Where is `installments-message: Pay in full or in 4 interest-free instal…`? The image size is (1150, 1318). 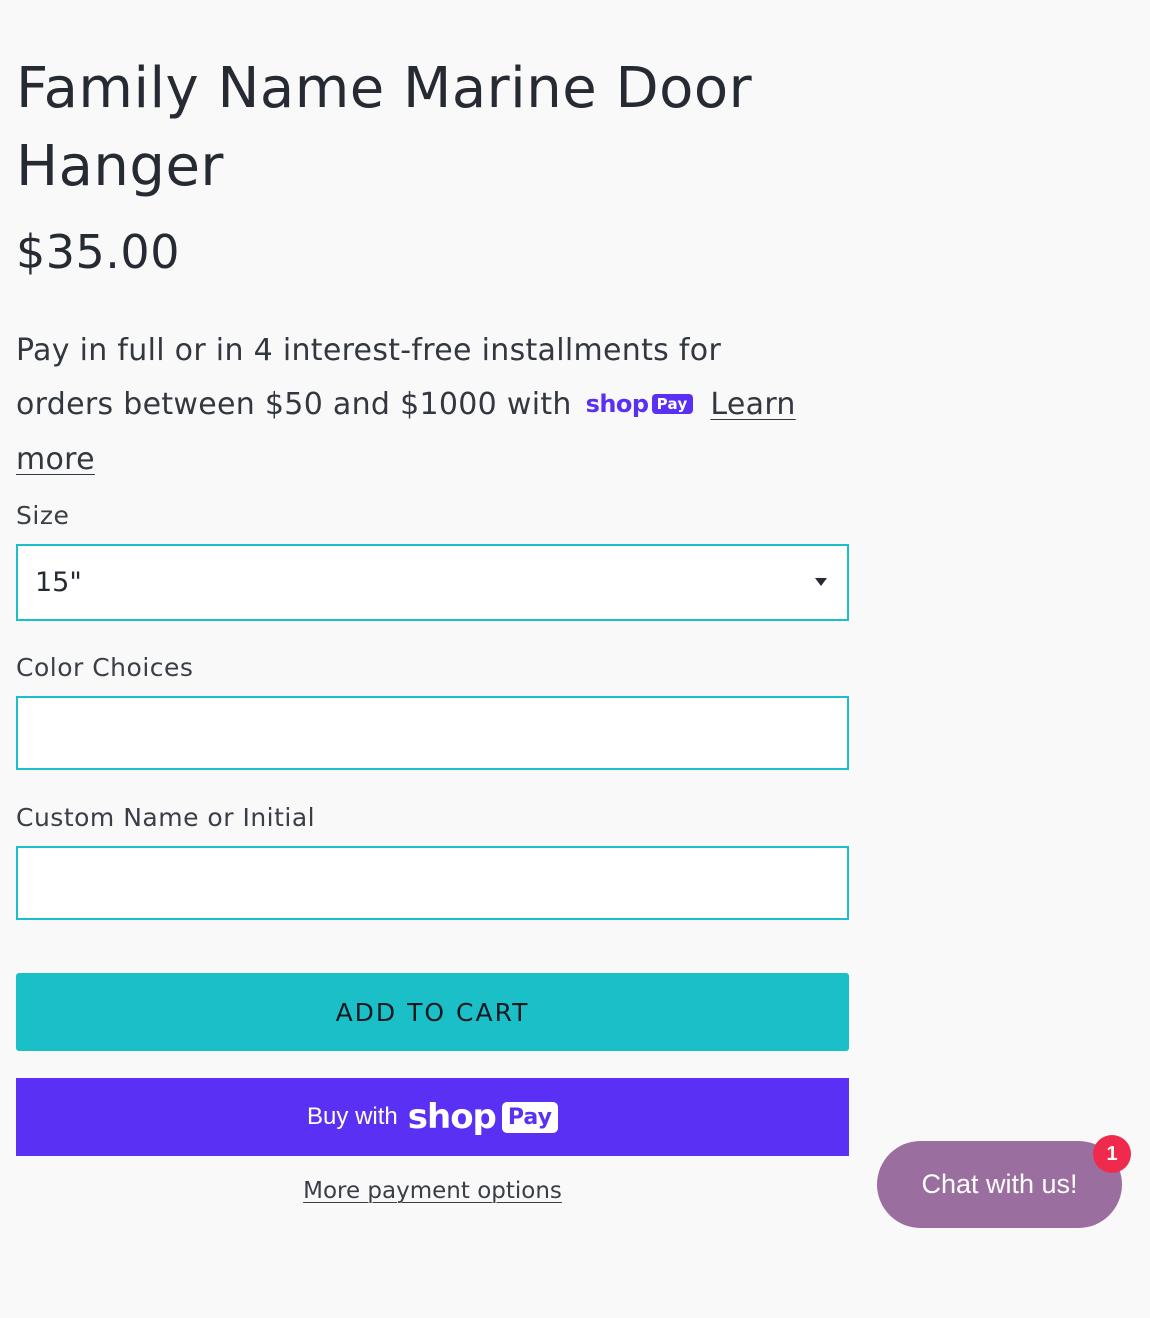 installments-message: Pay in full or in 4 interest-free instal… is located at coordinates (411, 405).